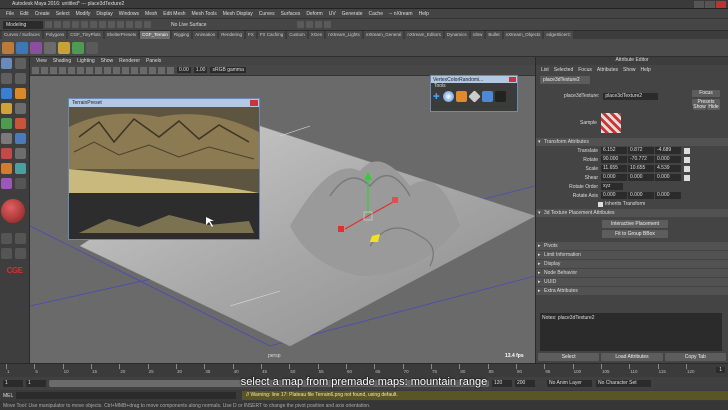 This screenshot has width=728, height=410. Describe the element at coordinates (107, 70) in the screenshot. I see `textured-icon` at that location.